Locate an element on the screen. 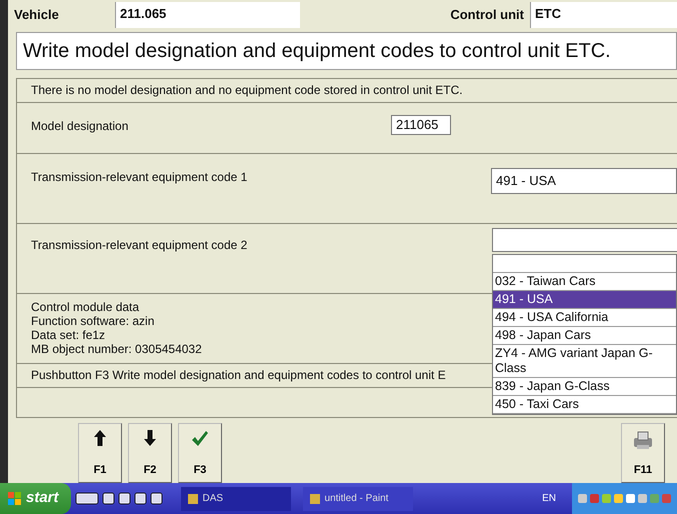 The image size is (677, 514). dropdown-option: 839 - Japan G-Class is located at coordinates (584, 387).